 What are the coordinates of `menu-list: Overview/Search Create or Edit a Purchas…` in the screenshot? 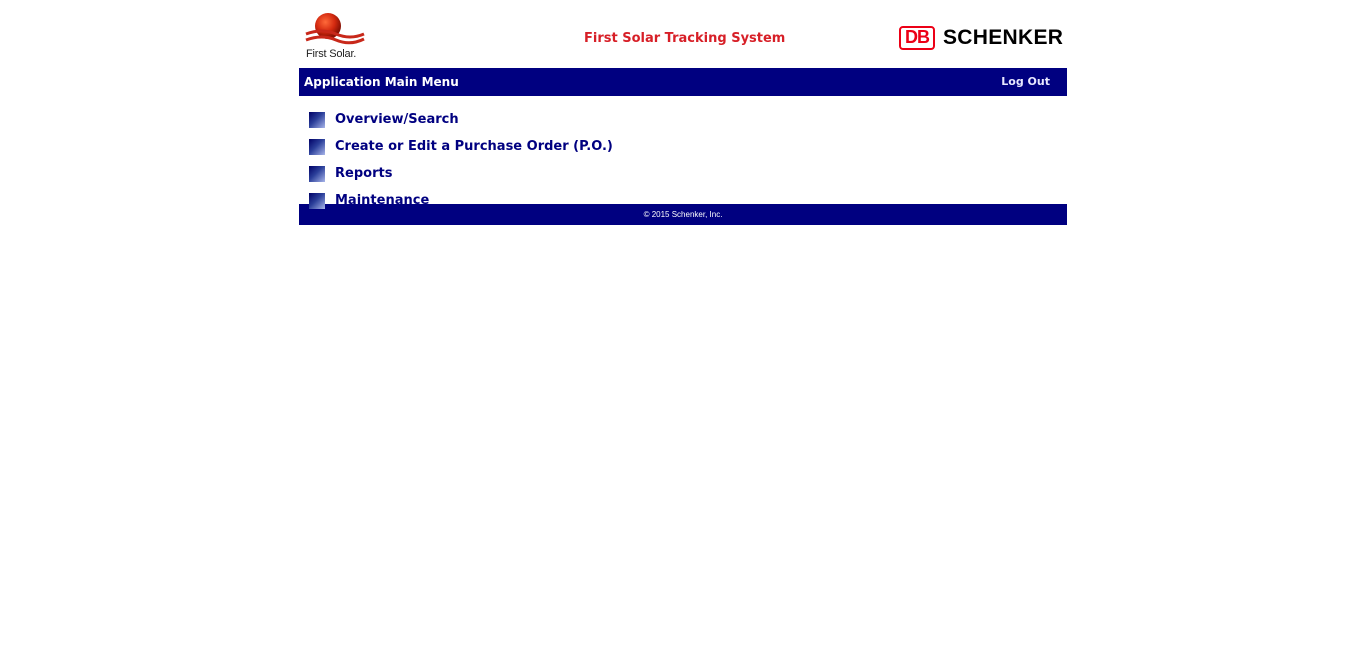 It's located at (683, 152).